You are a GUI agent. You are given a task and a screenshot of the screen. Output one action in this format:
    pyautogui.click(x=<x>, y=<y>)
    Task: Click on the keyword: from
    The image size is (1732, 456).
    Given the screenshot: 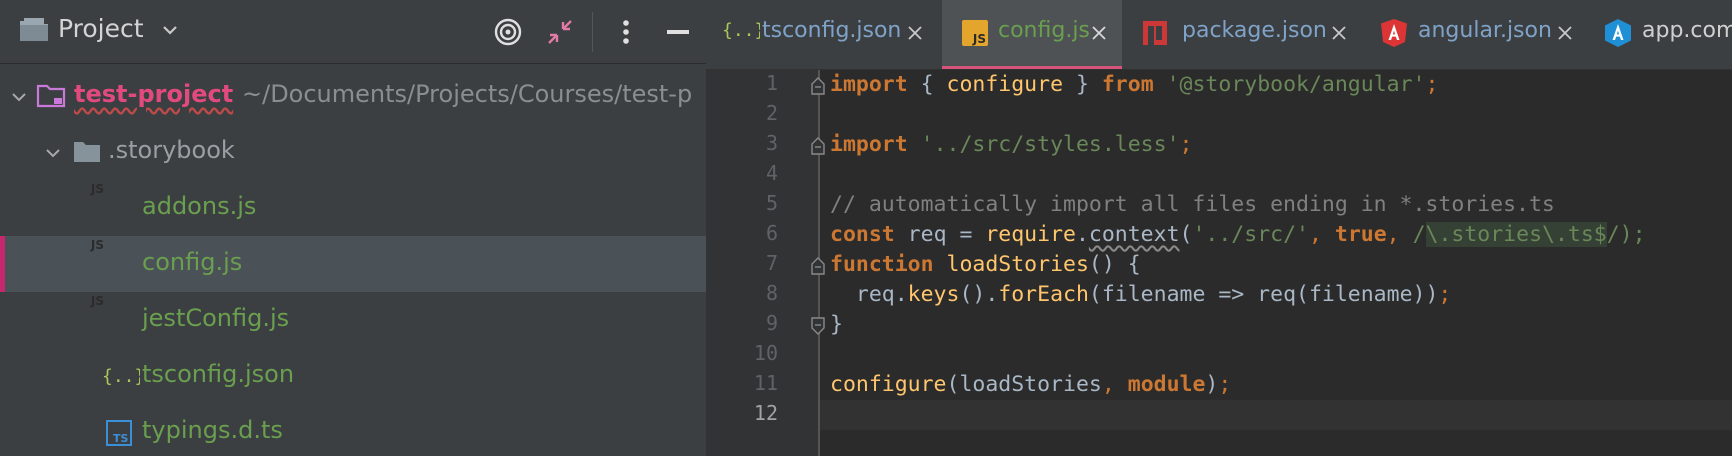 What is the action you would take?
    pyautogui.click(x=1127, y=84)
    